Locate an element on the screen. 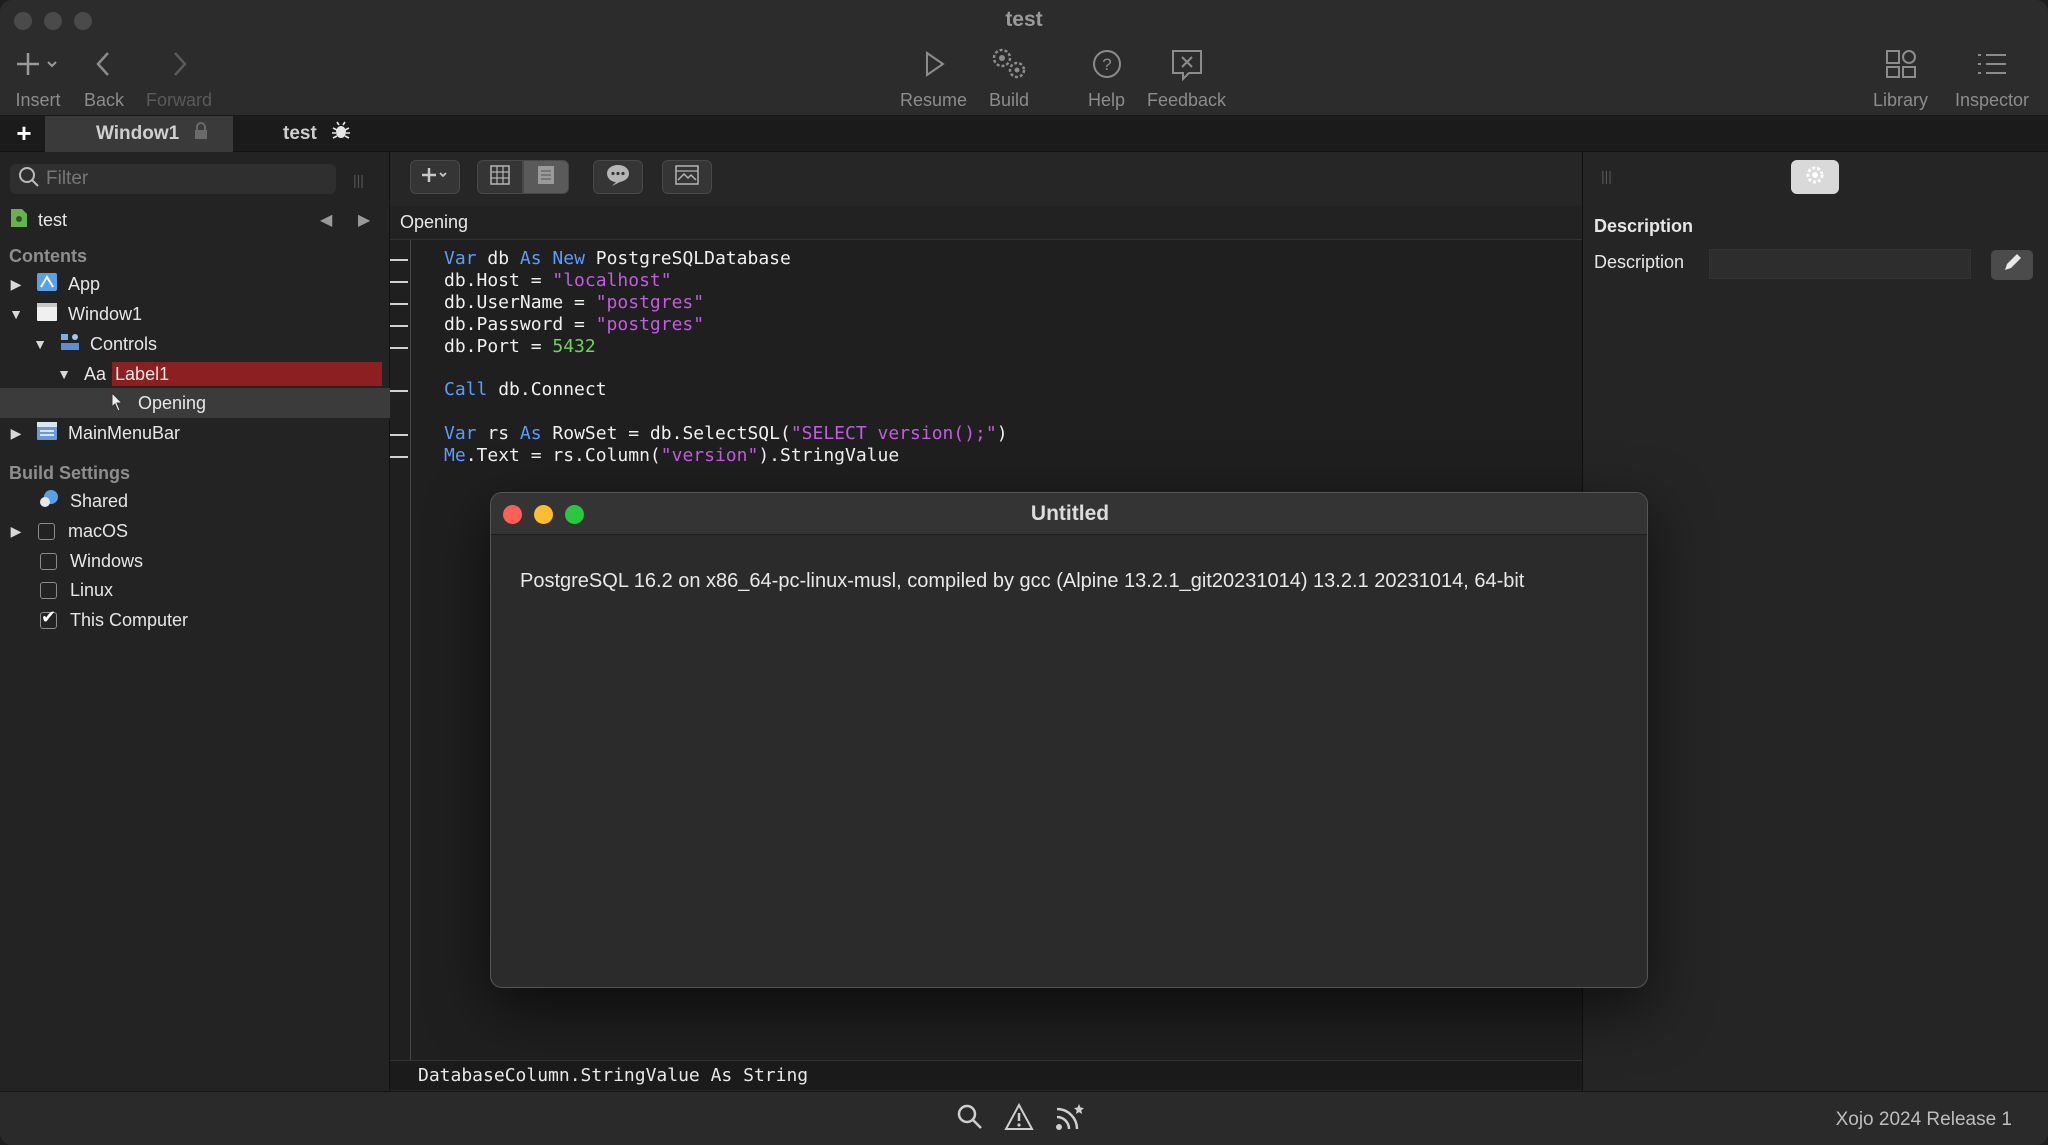  build-item-linux: Linux is located at coordinates (195, 590).